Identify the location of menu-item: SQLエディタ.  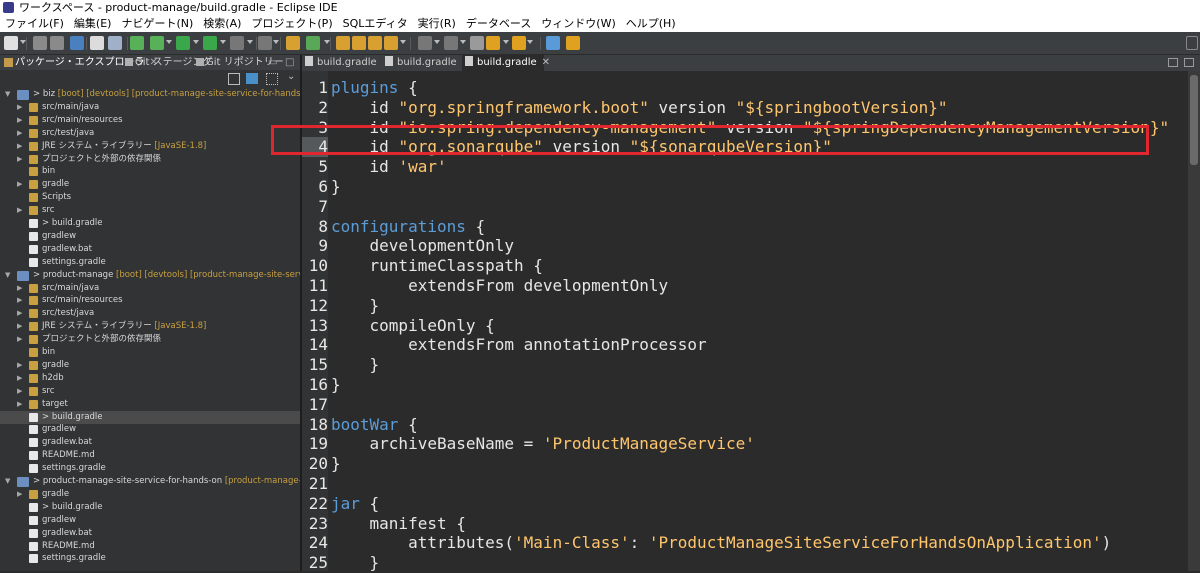
(375, 24).